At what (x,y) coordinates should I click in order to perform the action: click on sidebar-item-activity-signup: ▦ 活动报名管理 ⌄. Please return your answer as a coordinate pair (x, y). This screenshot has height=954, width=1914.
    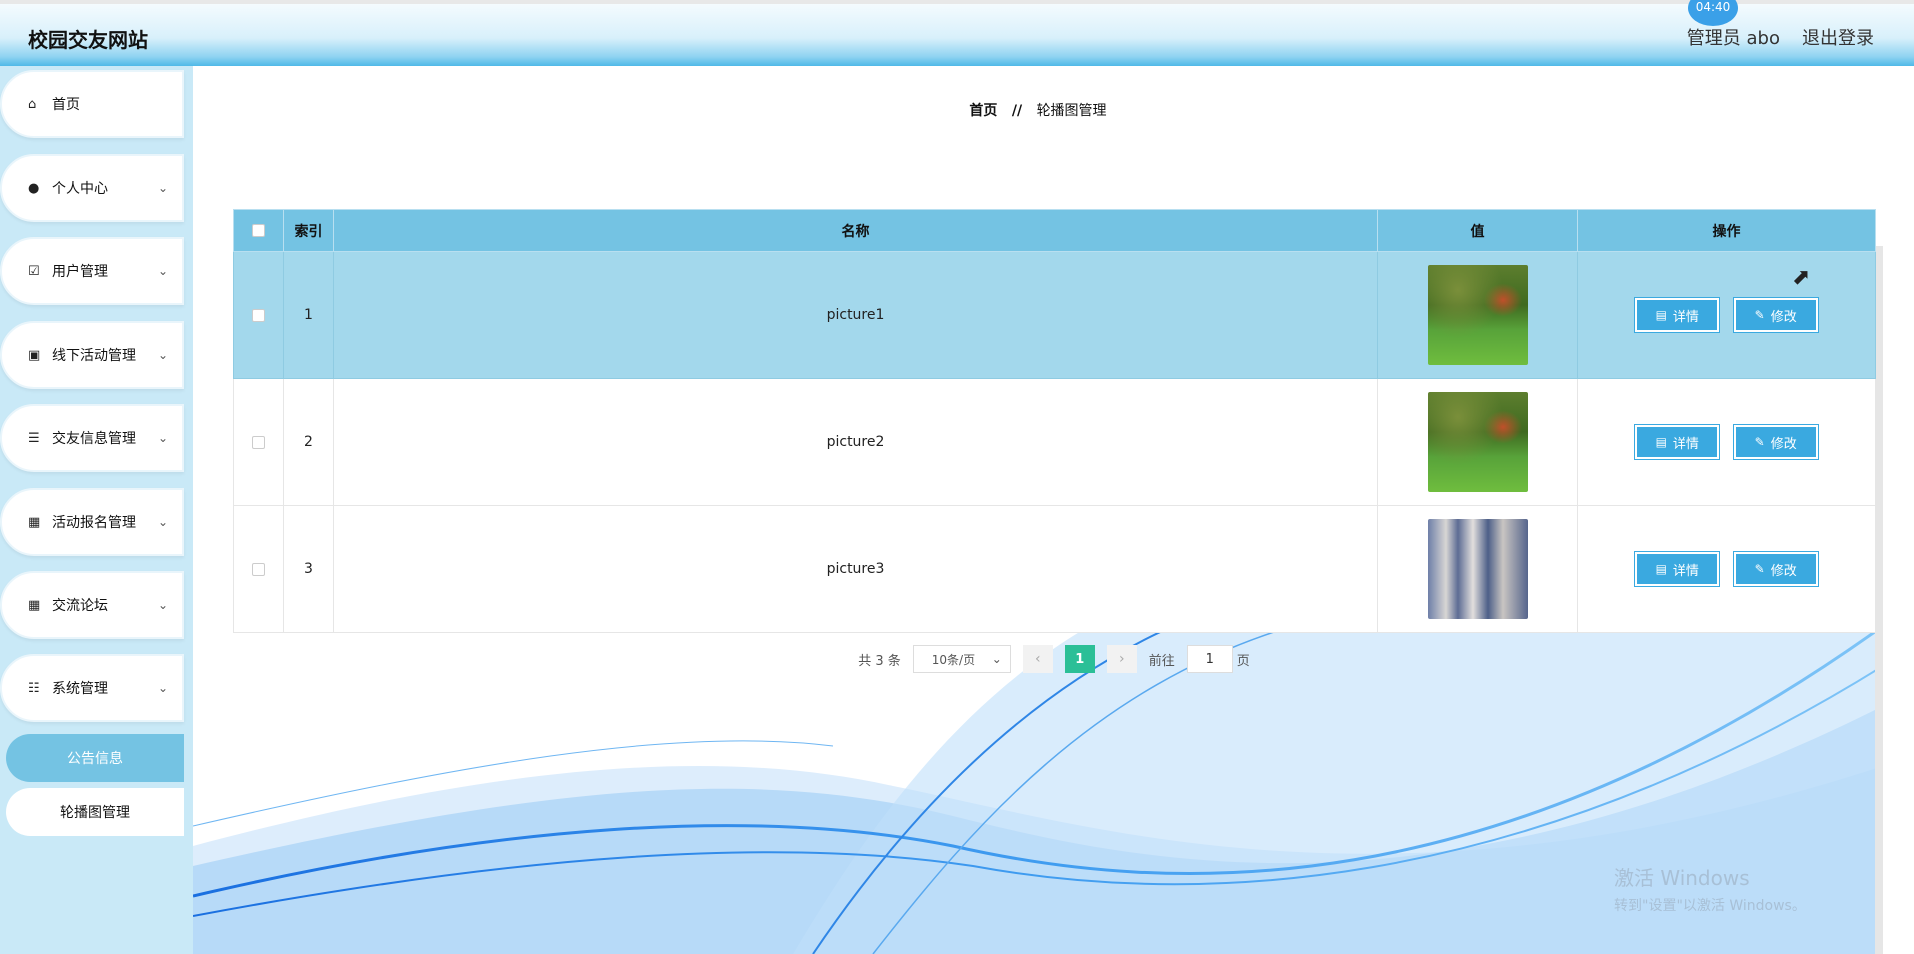
    Looking at the image, I should click on (92, 522).